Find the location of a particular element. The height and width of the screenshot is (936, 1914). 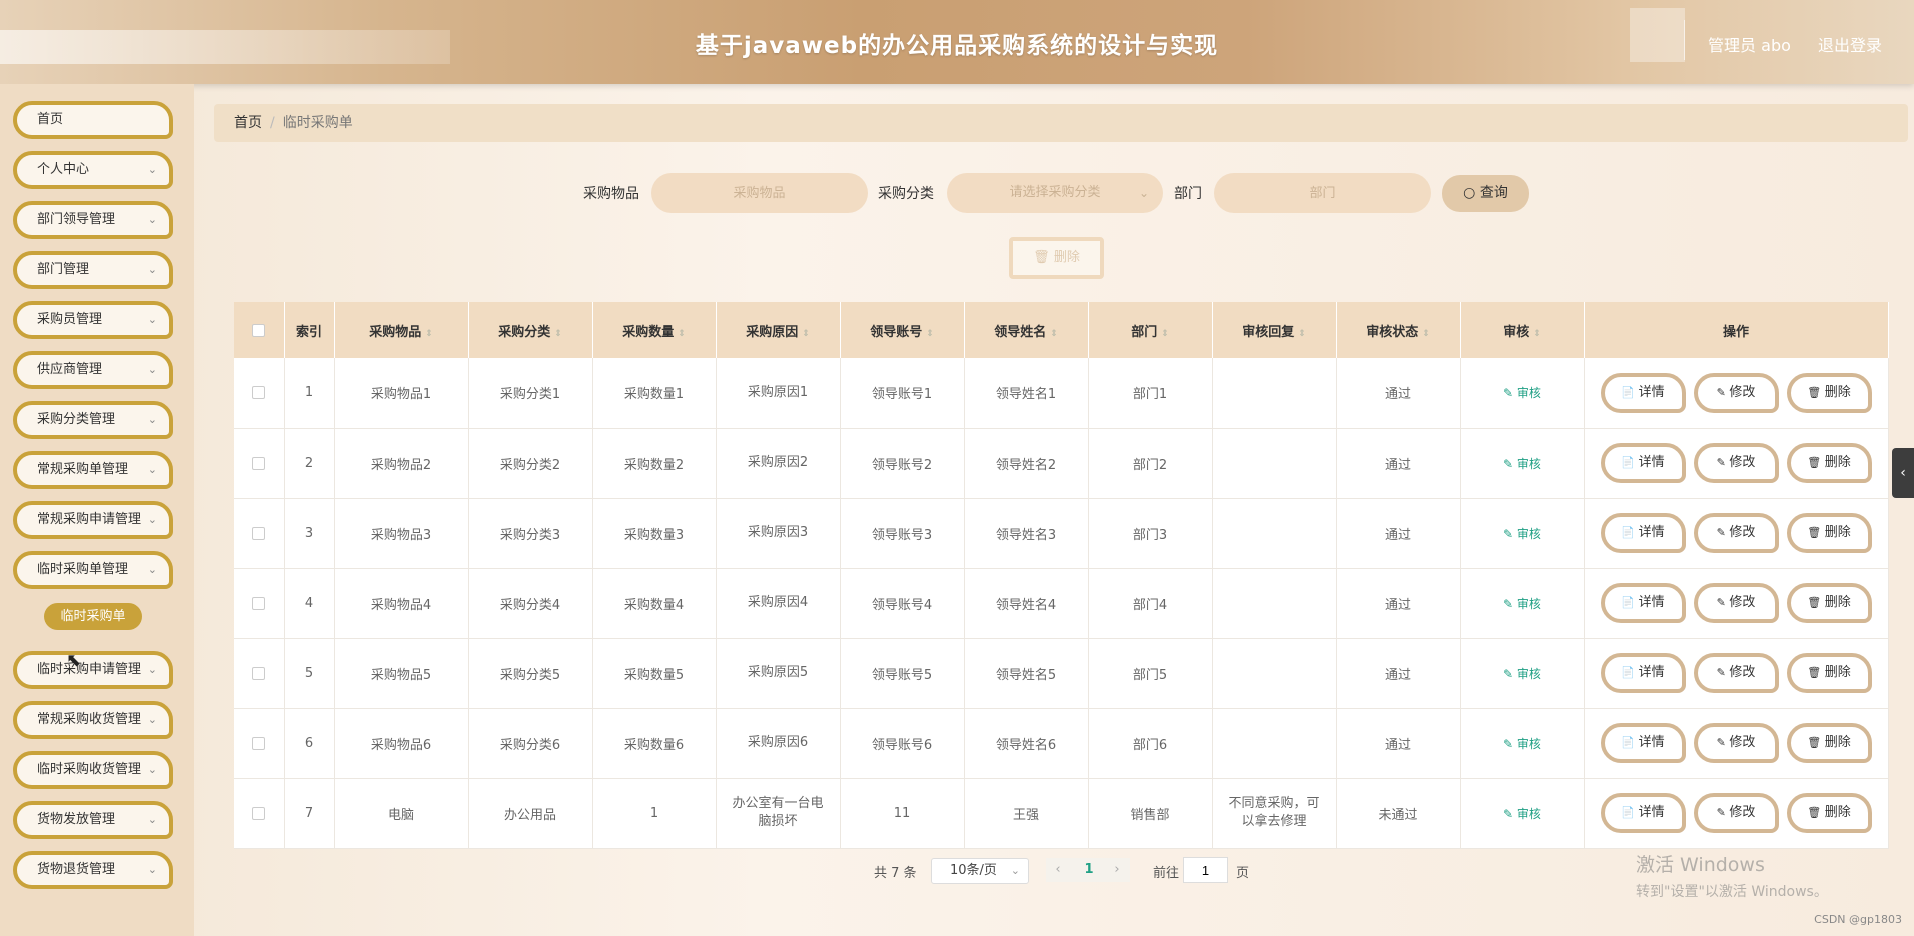

breadcrumb-home: 首页 is located at coordinates (248, 123).